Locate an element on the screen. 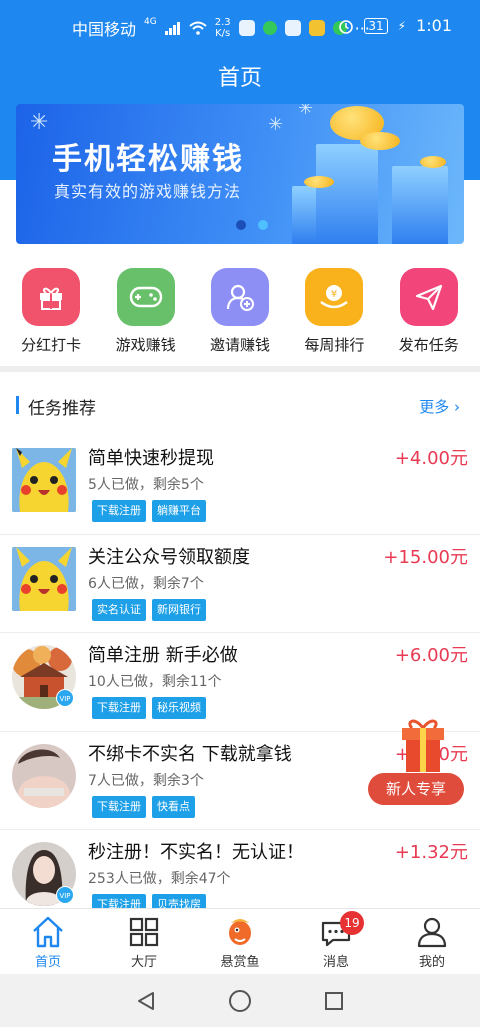 The width and height of the screenshot is (480, 1027). nav-profile: 我的 is located at coordinates (432, 941).